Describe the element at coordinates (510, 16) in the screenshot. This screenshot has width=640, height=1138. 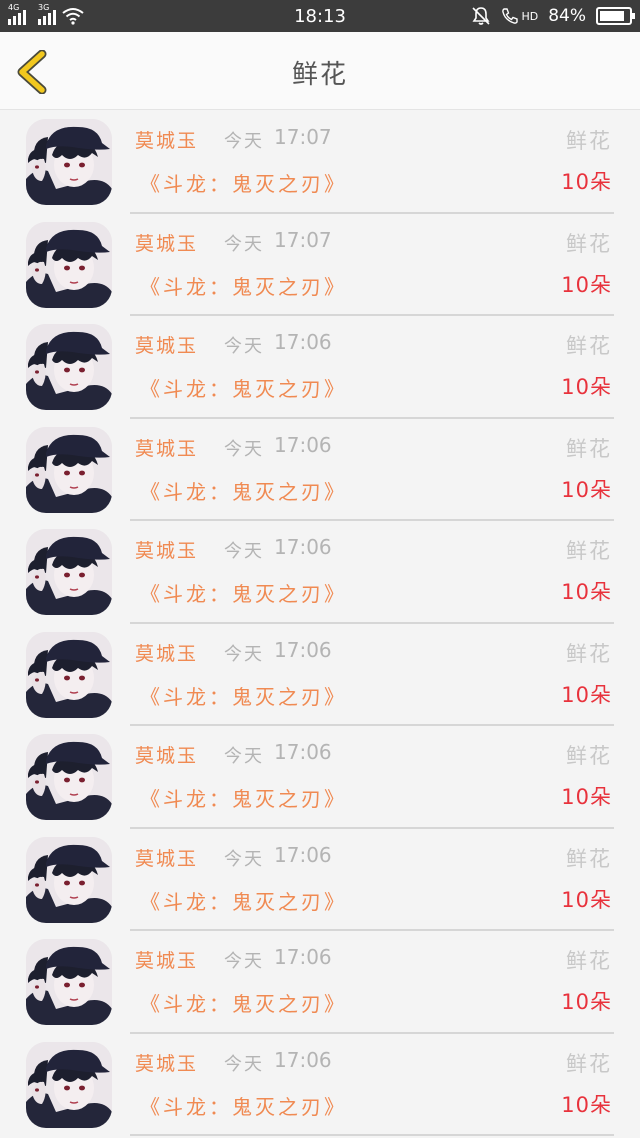
I see `phone-icon` at that location.